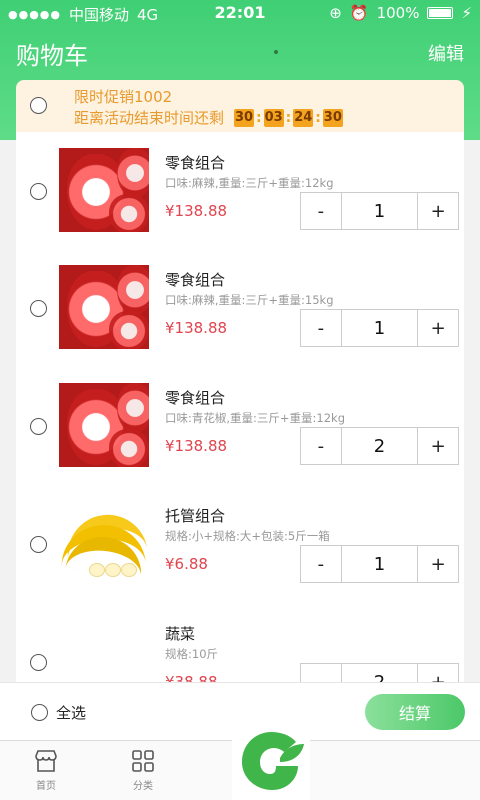  I want to click on alarm-icon: ⏰, so click(359, 13).